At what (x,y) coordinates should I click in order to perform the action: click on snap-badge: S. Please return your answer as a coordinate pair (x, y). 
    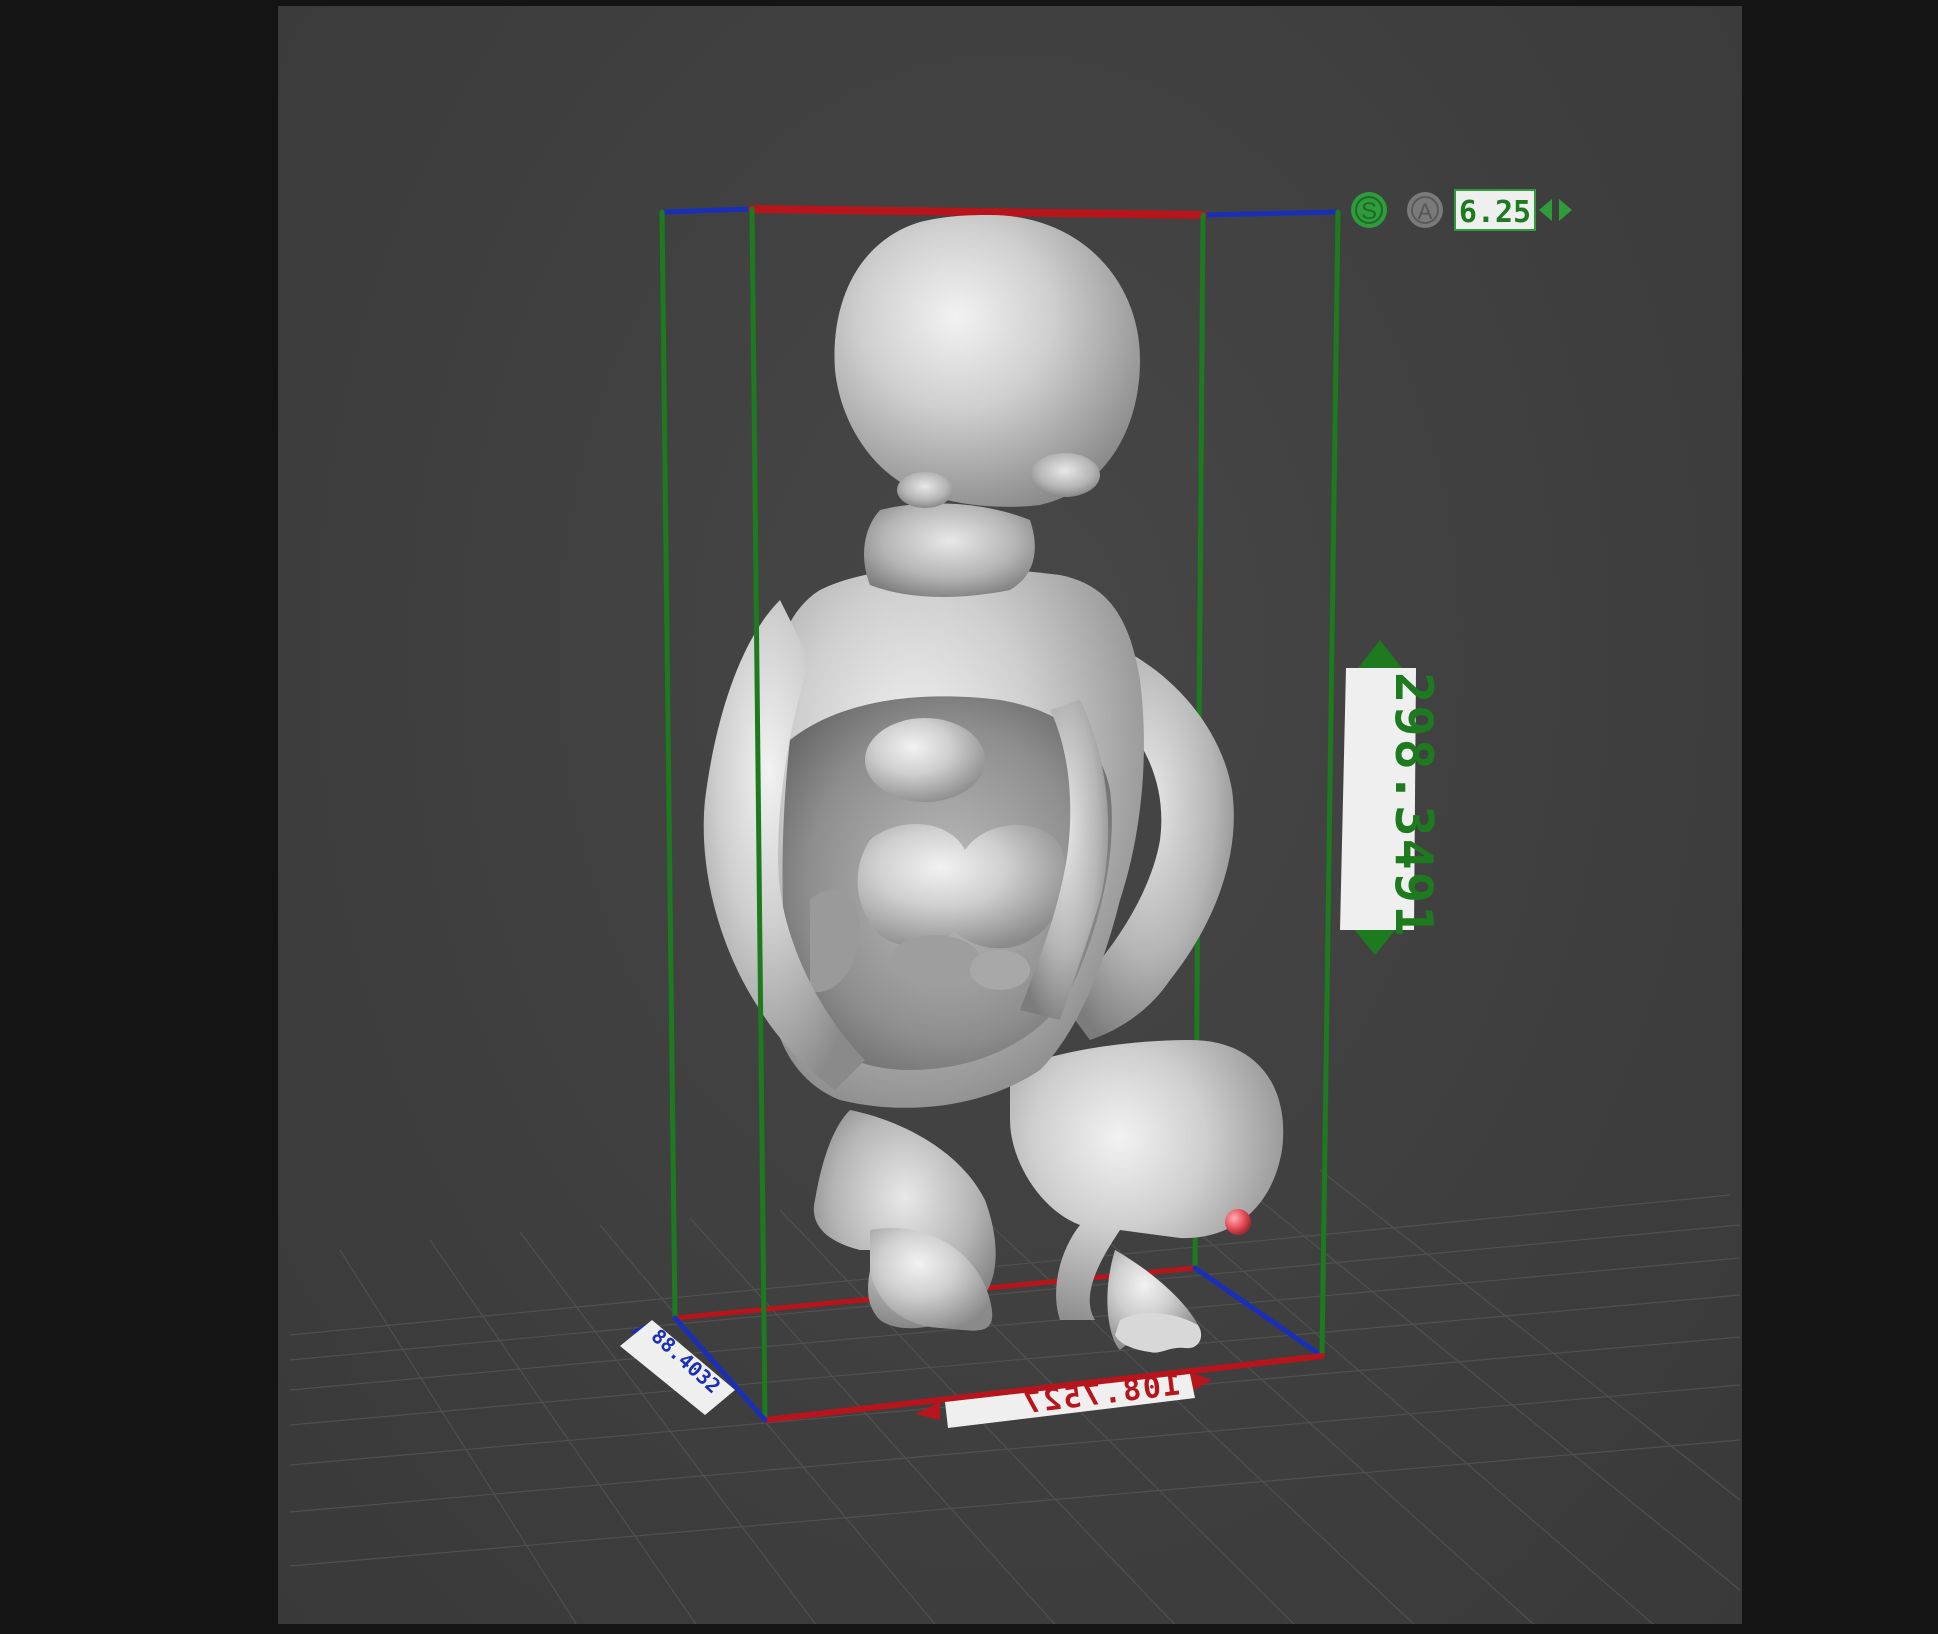
    Looking at the image, I should click on (1369, 211).